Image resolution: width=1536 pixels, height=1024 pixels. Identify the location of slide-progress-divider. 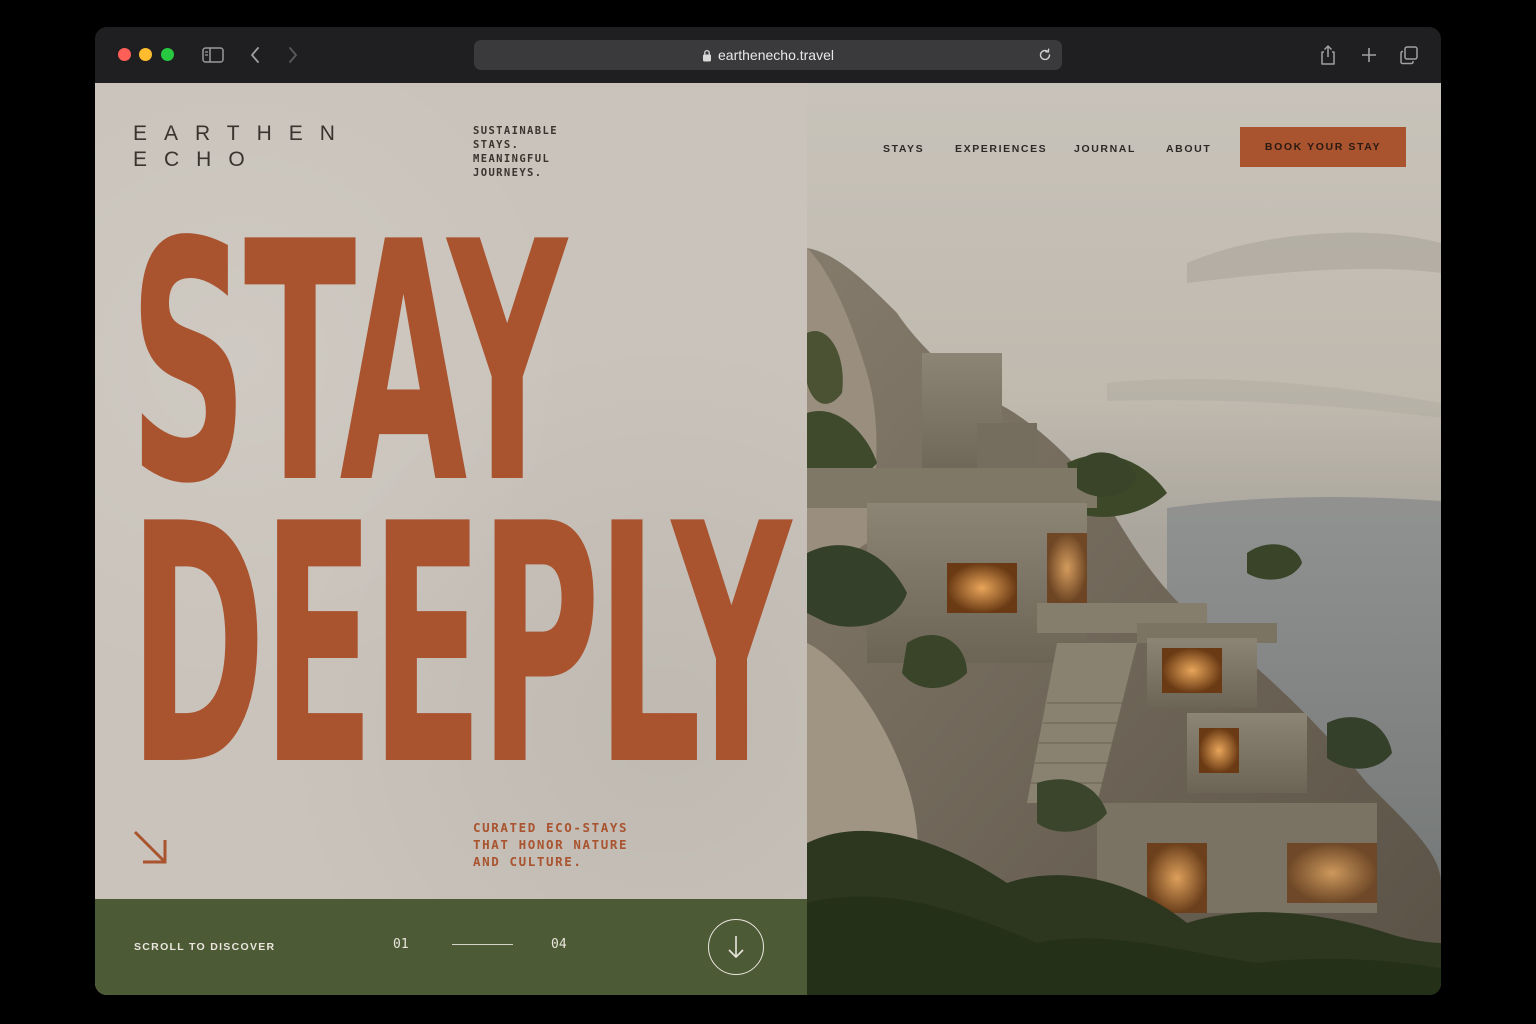
(482, 944).